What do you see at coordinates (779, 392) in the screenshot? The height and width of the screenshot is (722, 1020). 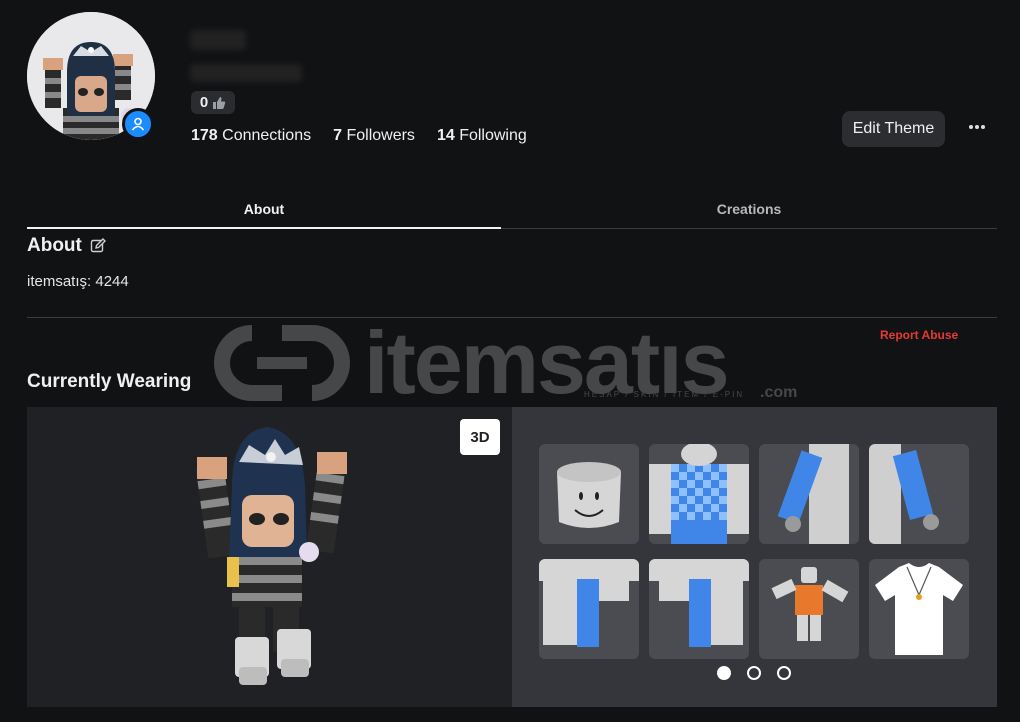 I see `watermark-domain: .com` at bounding box center [779, 392].